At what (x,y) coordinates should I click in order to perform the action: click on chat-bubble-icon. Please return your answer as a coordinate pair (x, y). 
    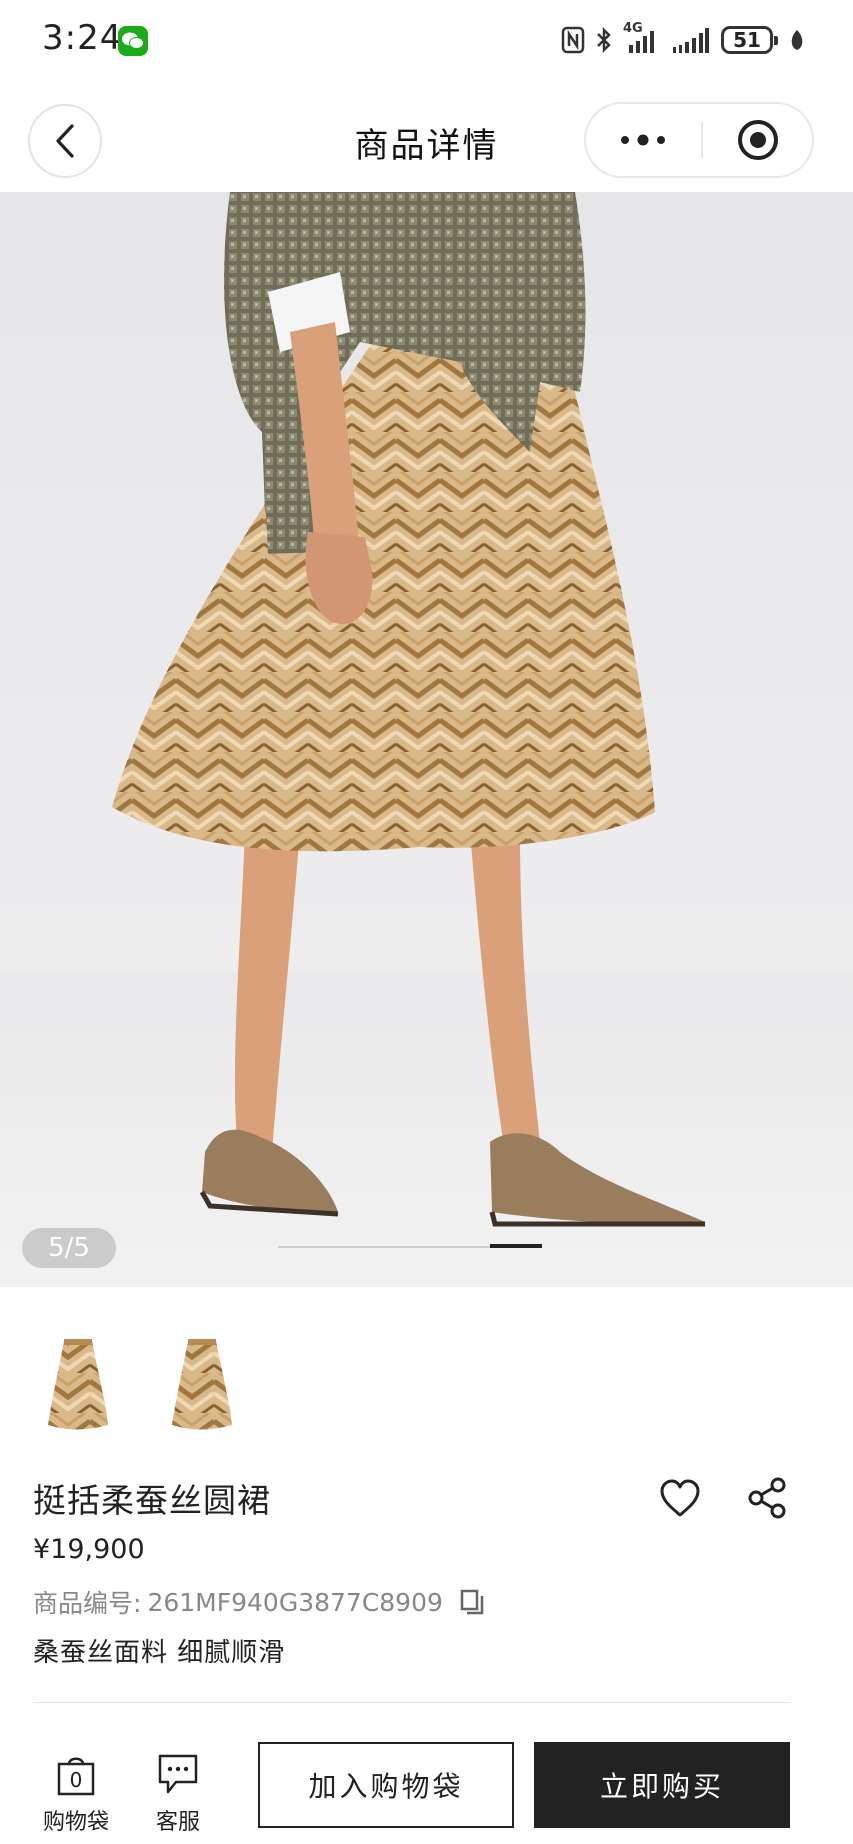
    Looking at the image, I should click on (178, 1774).